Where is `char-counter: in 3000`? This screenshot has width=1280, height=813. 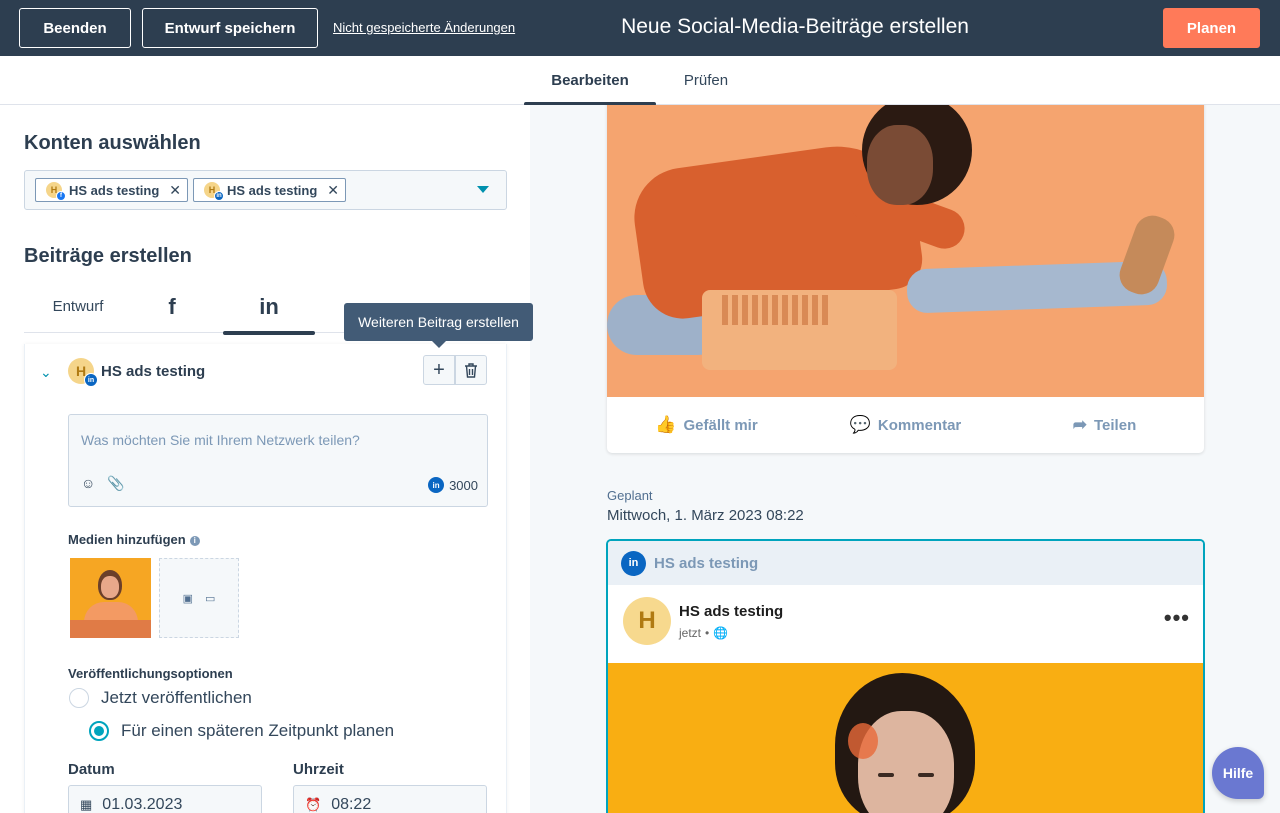
char-counter: in 3000 is located at coordinates (453, 485).